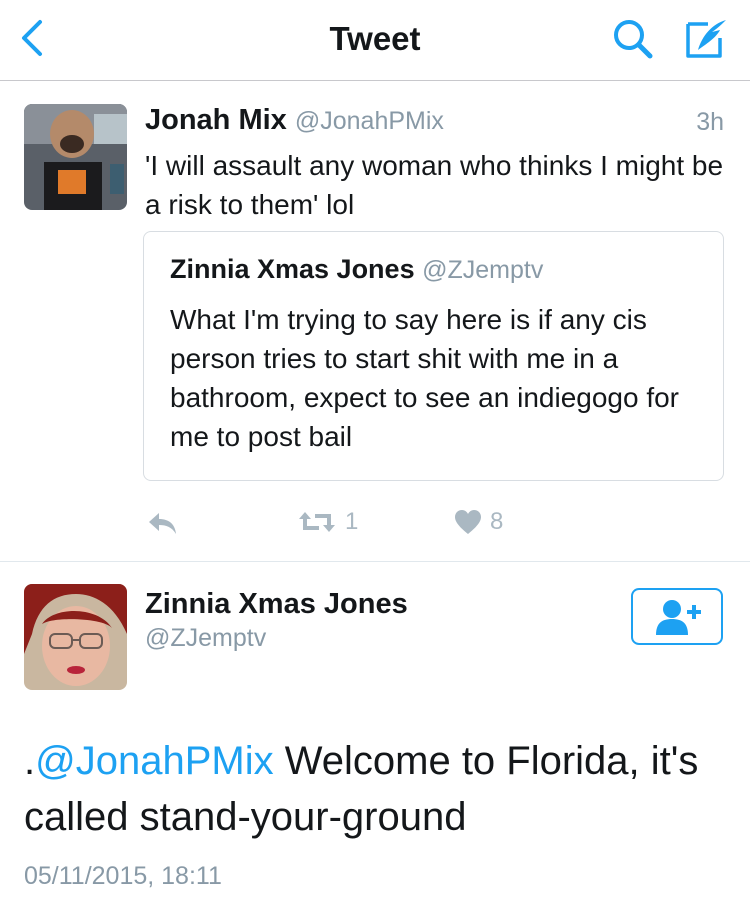 This screenshot has width=750, height=922. I want to click on reply-button, so click(162, 523).